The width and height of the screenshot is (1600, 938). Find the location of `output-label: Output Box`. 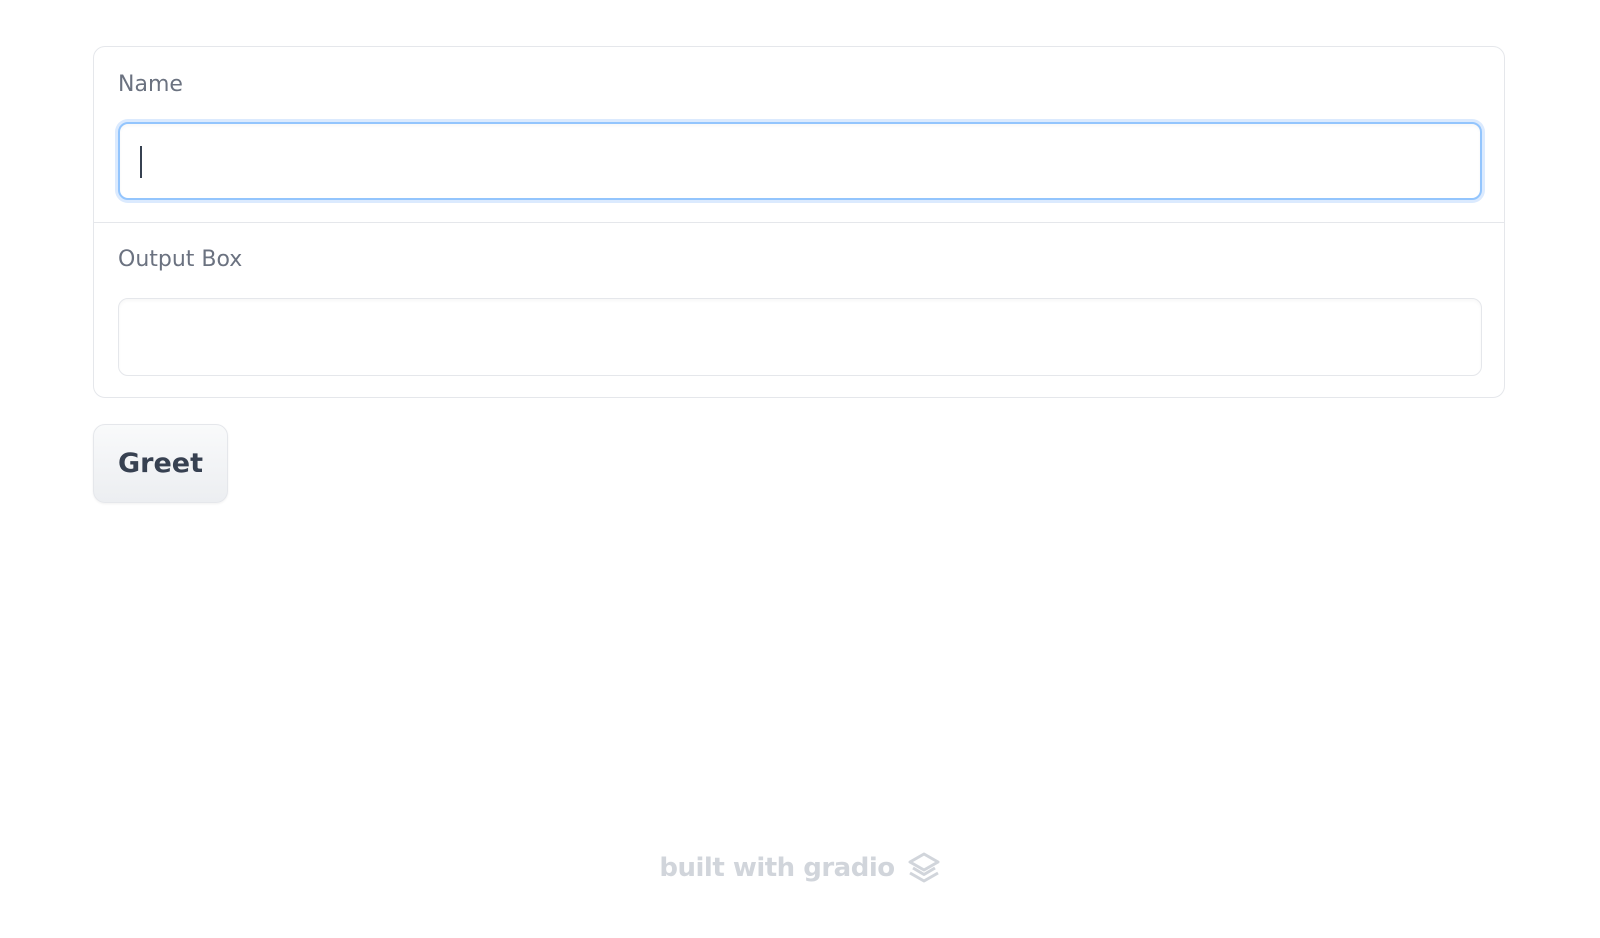

output-label: Output Box is located at coordinates (180, 259).